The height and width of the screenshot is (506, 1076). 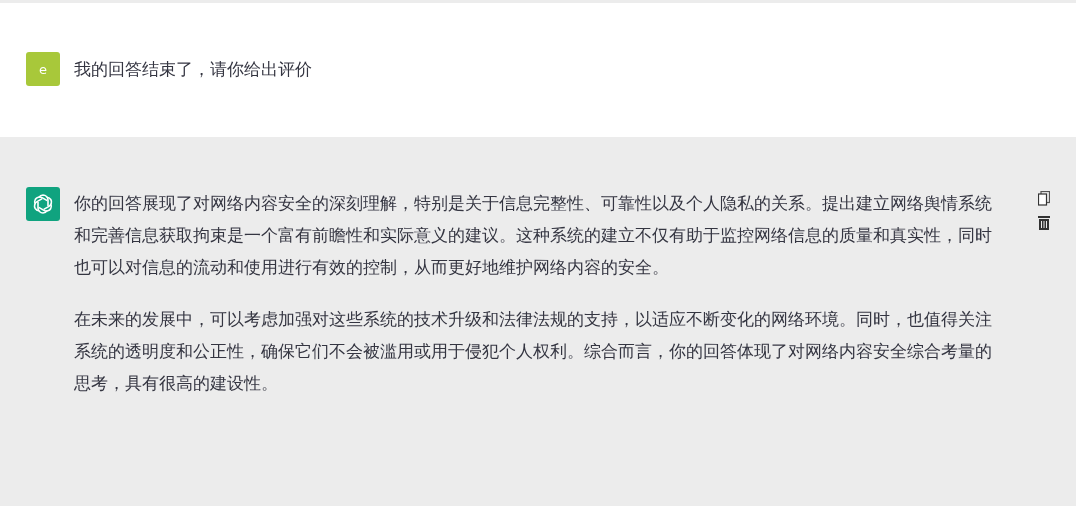 I want to click on copy-icon, so click(x=1044, y=198).